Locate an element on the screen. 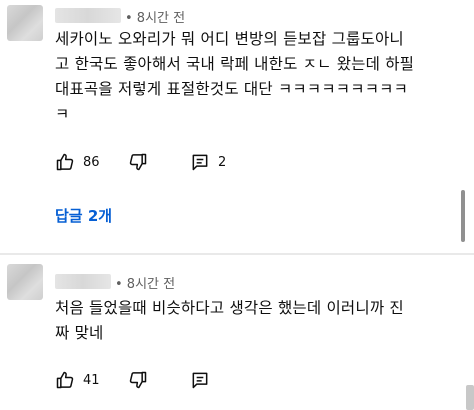  reply-button is located at coordinates (200, 380).